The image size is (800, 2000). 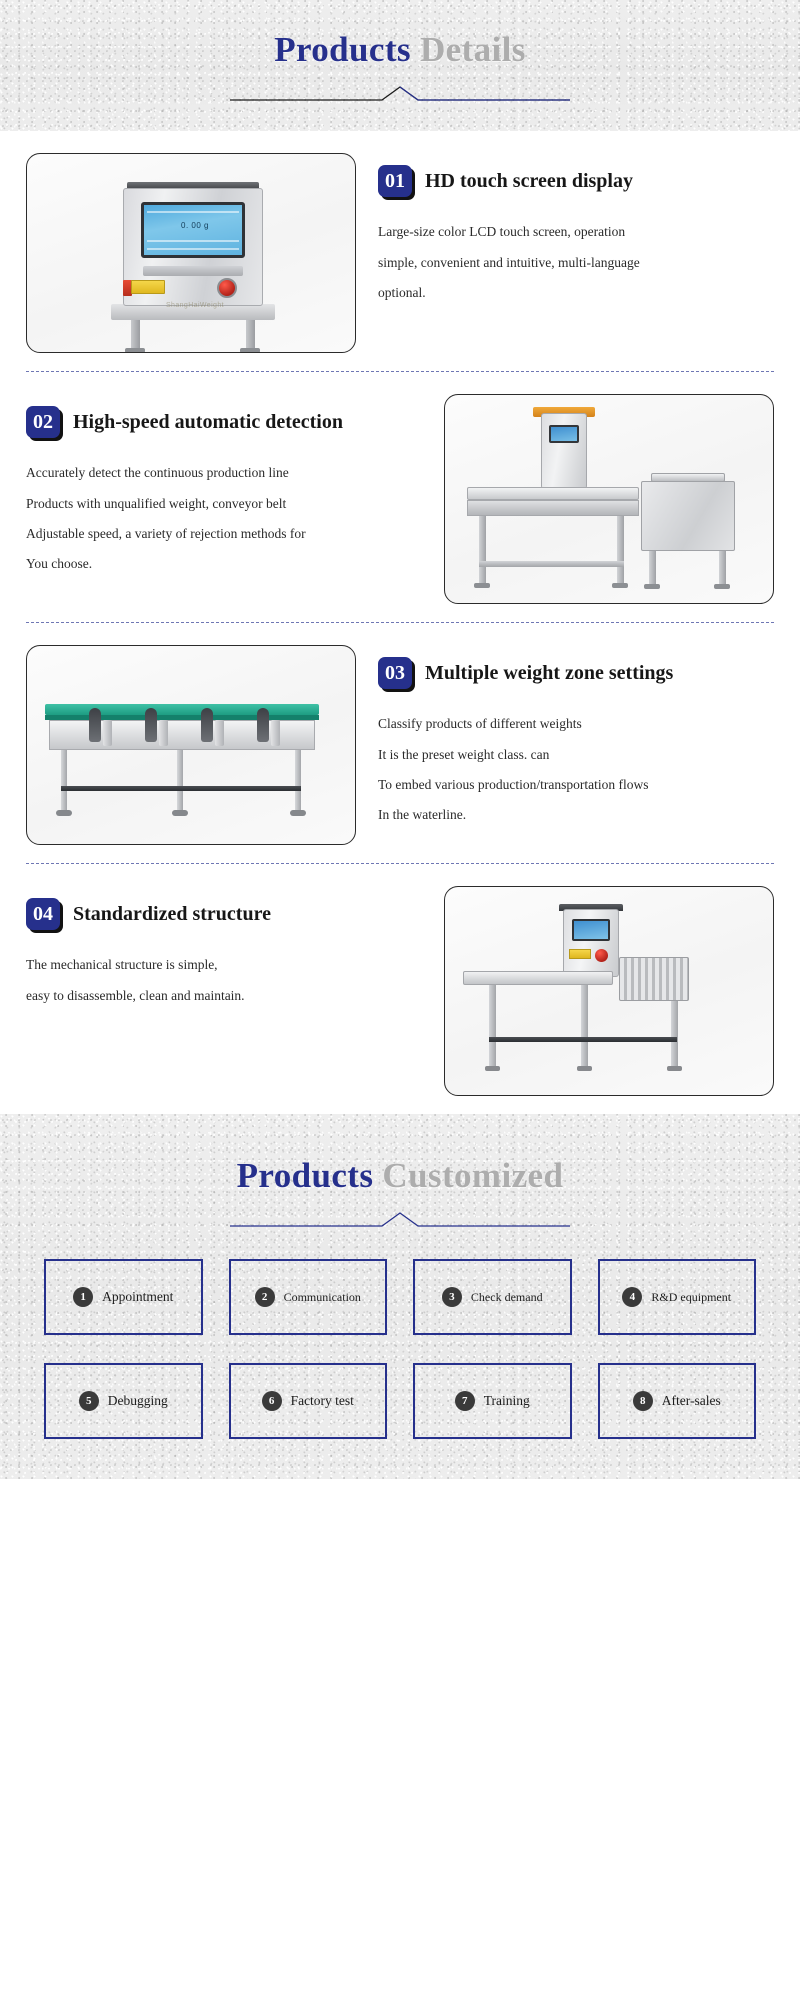 I want to click on step-number-badge: 4, so click(x=632, y=1297).